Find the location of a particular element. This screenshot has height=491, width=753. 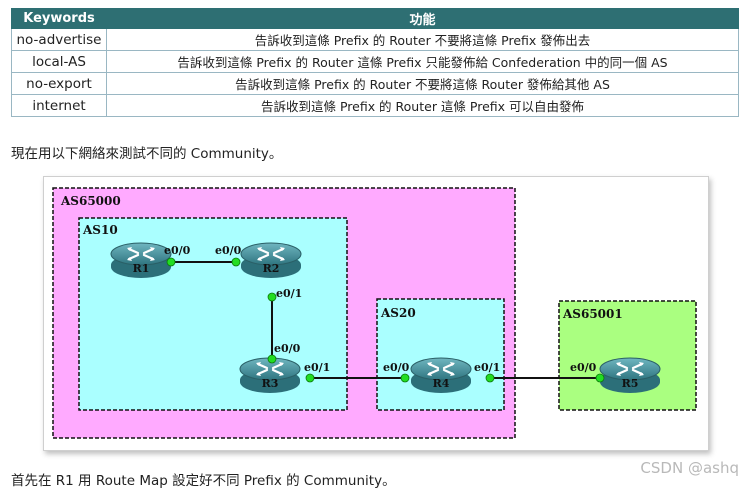

port-r2-e01 is located at coordinates (272, 297).